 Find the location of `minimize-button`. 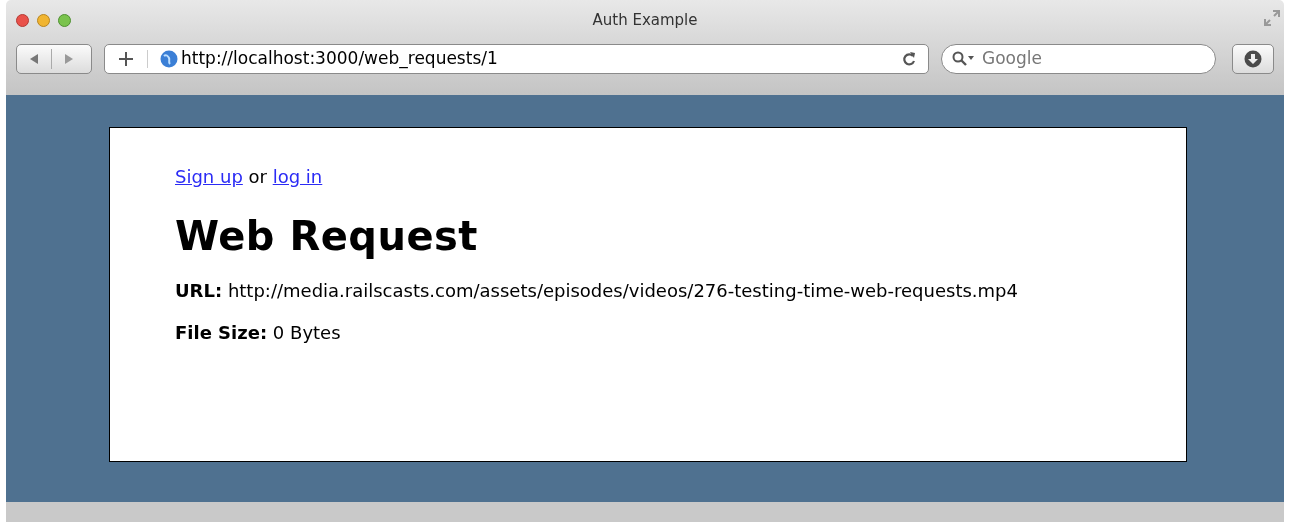

minimize-button is located at coordinates (43, 20).